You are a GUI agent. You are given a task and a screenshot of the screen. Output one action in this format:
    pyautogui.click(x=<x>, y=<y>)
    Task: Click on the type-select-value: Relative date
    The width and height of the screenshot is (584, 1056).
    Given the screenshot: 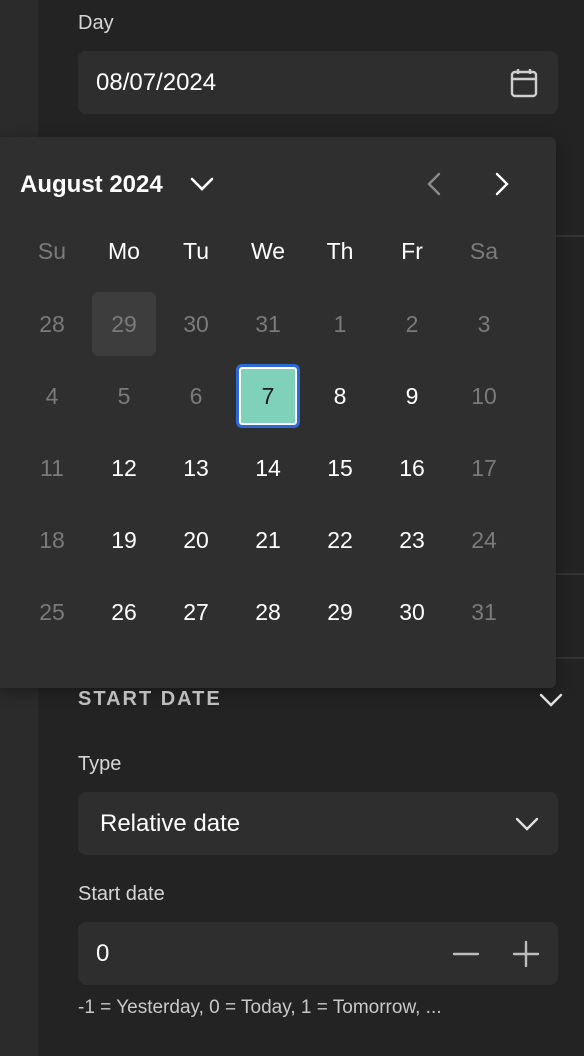 What is the action you would take?
    pyautogui.click(x=170, y=823)
    